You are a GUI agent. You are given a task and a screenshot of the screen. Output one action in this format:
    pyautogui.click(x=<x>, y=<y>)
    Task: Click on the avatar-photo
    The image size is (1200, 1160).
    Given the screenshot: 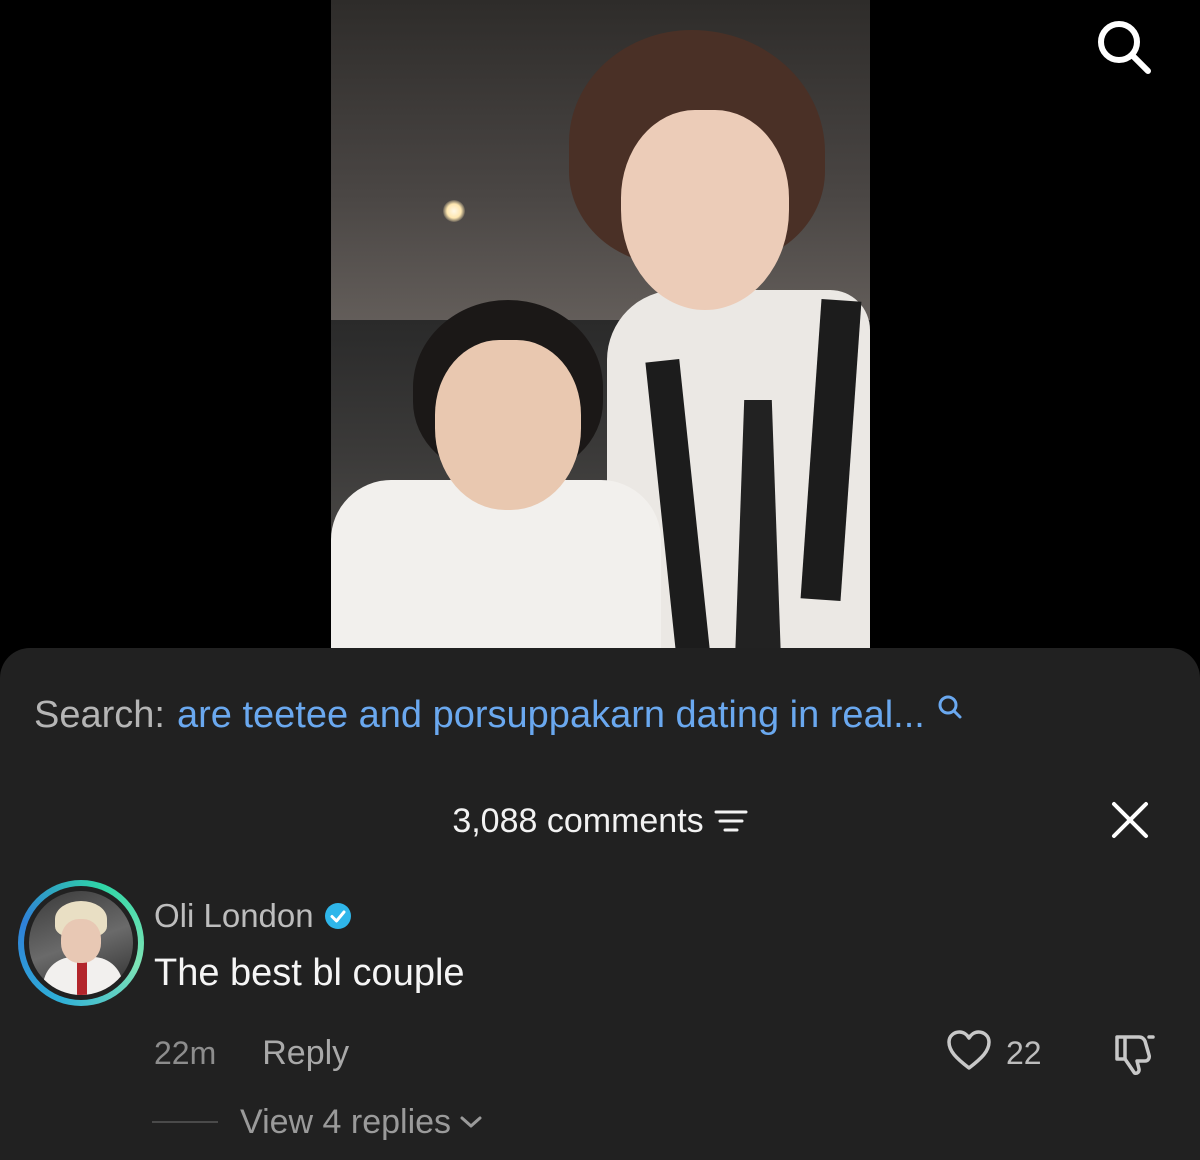 What is the action you would take?
    pyautogui.click(x=81, y=943)
    